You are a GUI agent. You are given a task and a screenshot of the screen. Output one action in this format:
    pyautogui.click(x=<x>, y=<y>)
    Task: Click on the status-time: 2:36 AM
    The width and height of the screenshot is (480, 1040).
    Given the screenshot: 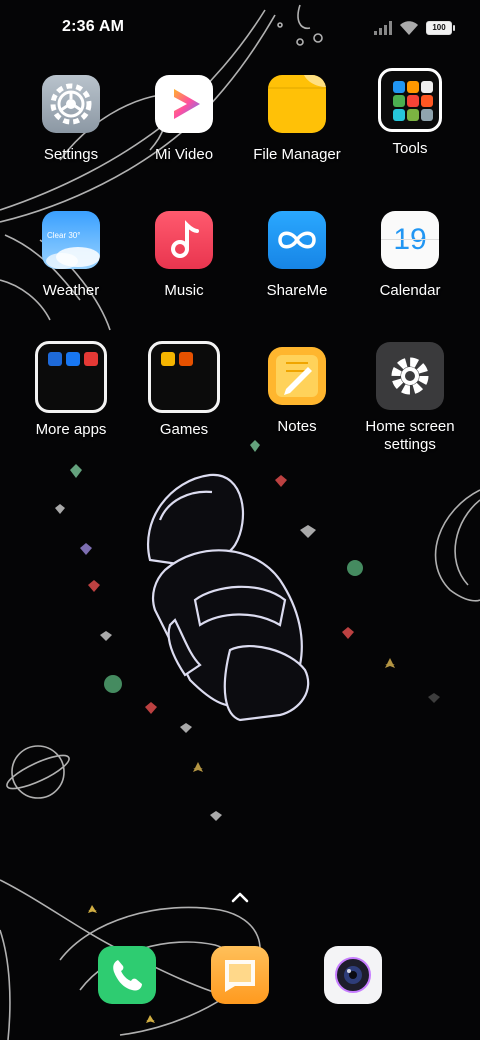 What is the action you would take?
    pyautogui.click(x=93, y=26)
    